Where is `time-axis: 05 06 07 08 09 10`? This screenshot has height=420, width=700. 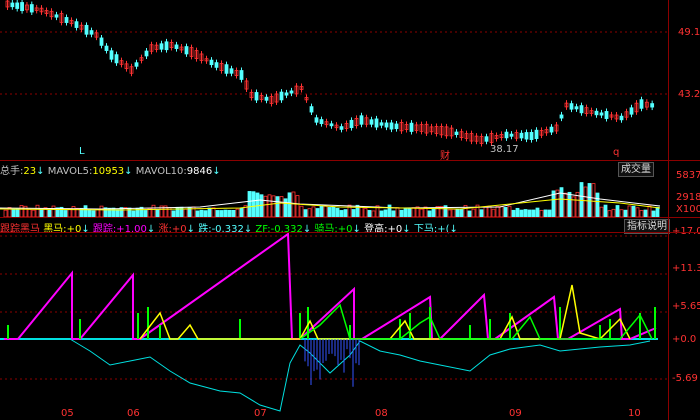
time-axis: 05 06 07 08 09 10 is located at coordinates (350, 414).